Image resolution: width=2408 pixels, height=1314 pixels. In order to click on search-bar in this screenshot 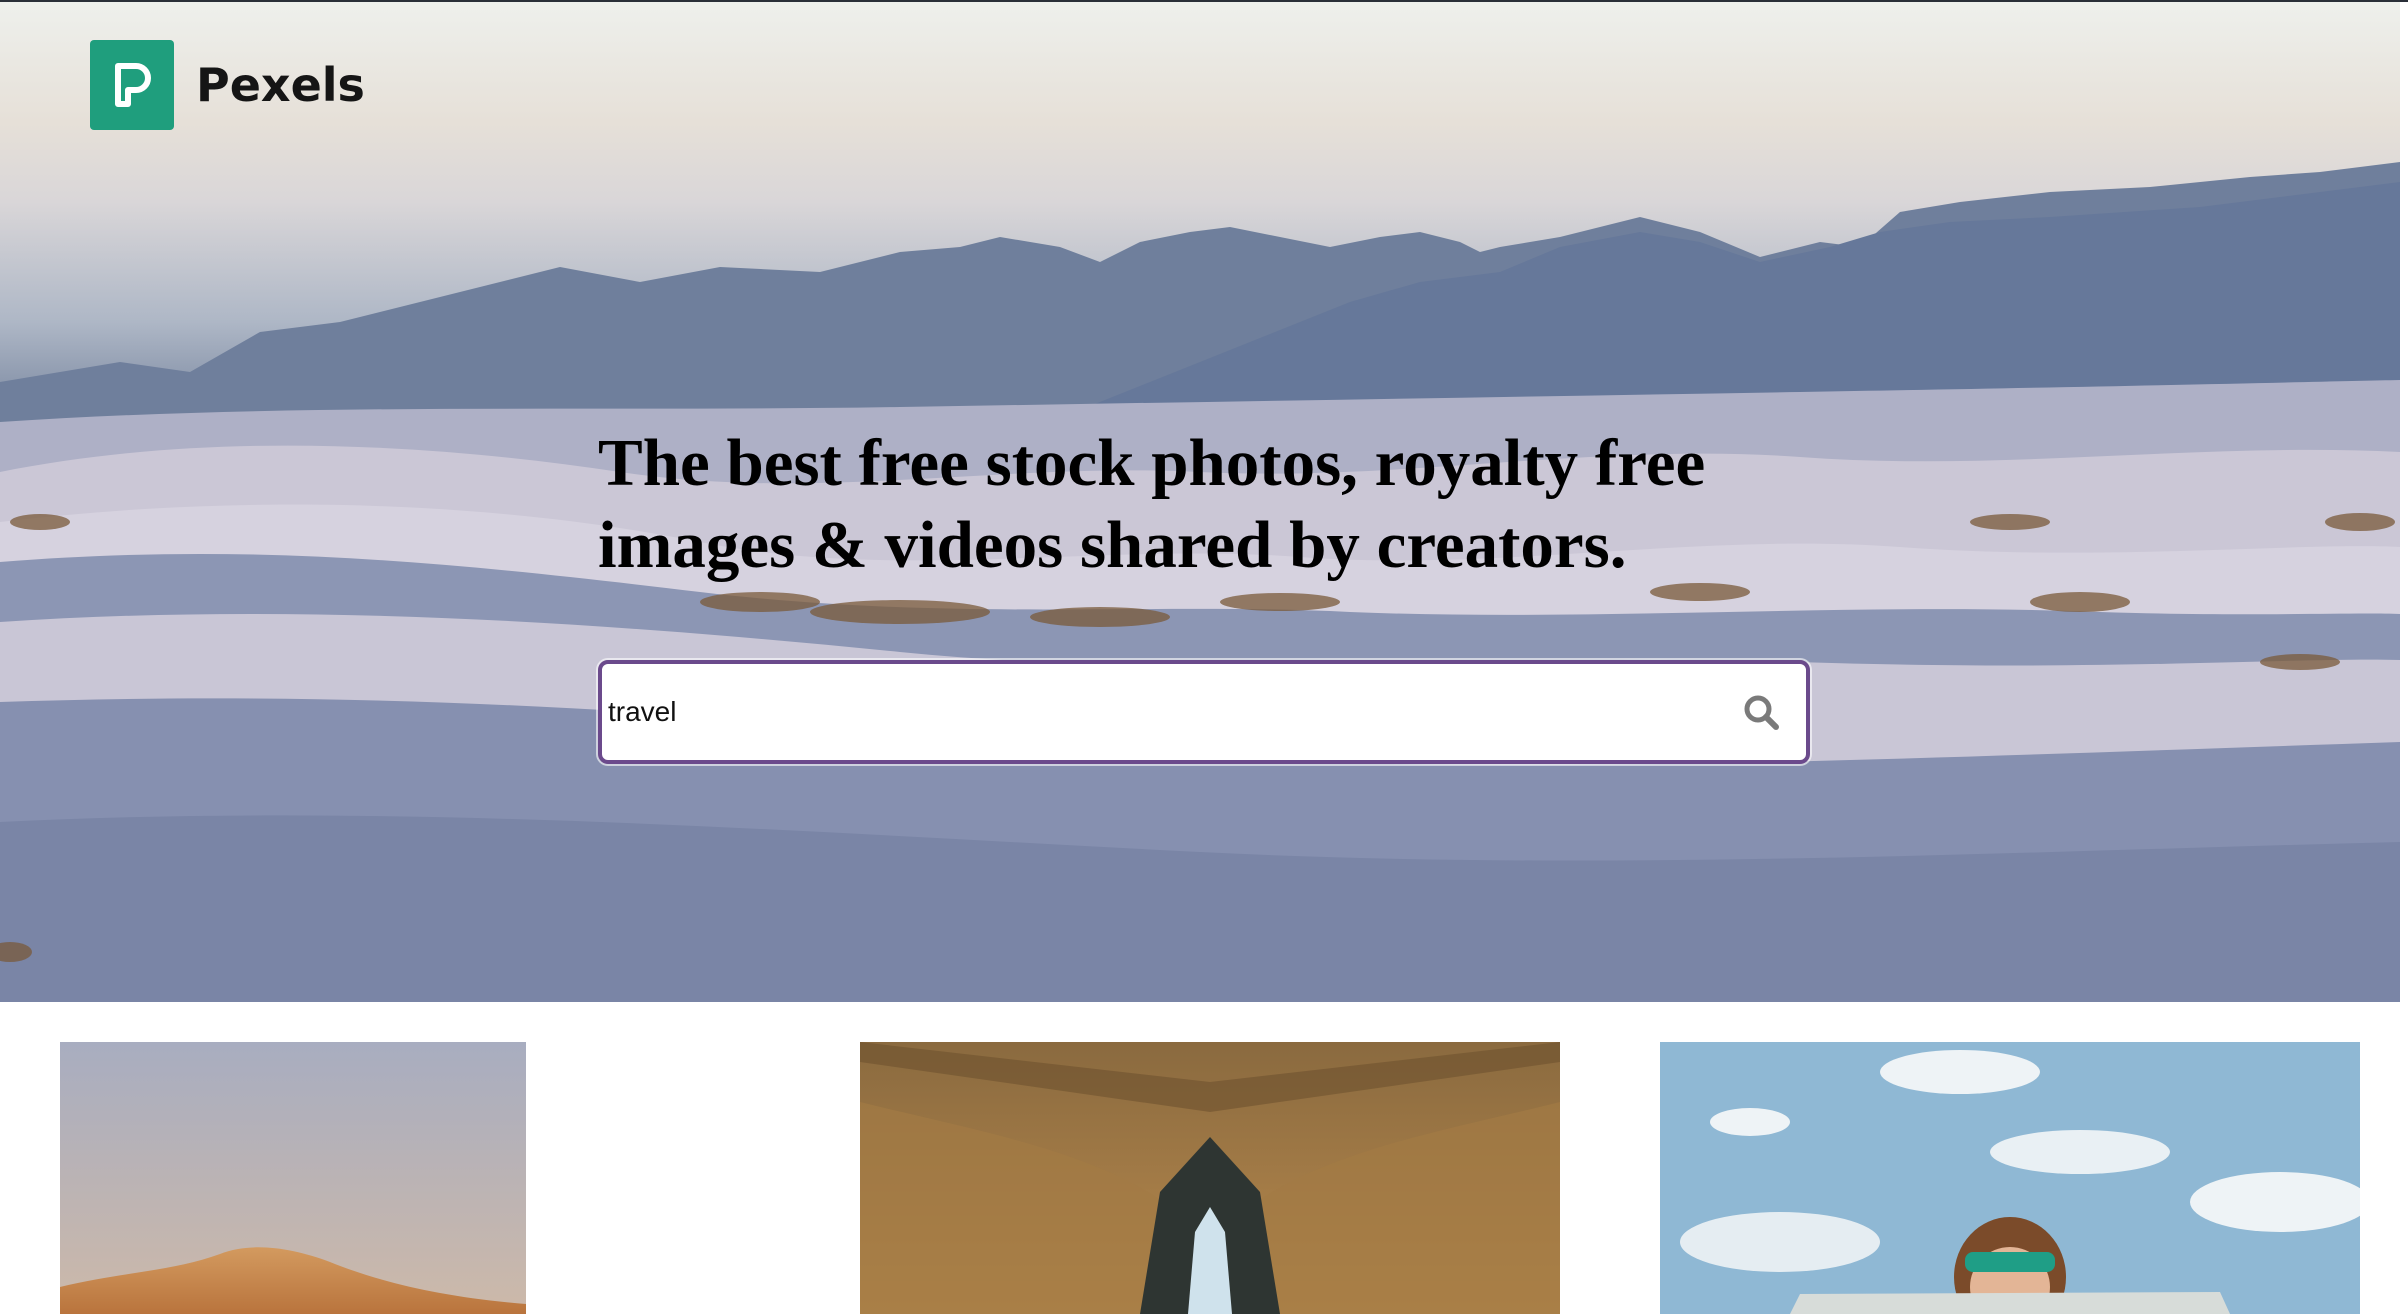, I will do `click(1204, 712)`.